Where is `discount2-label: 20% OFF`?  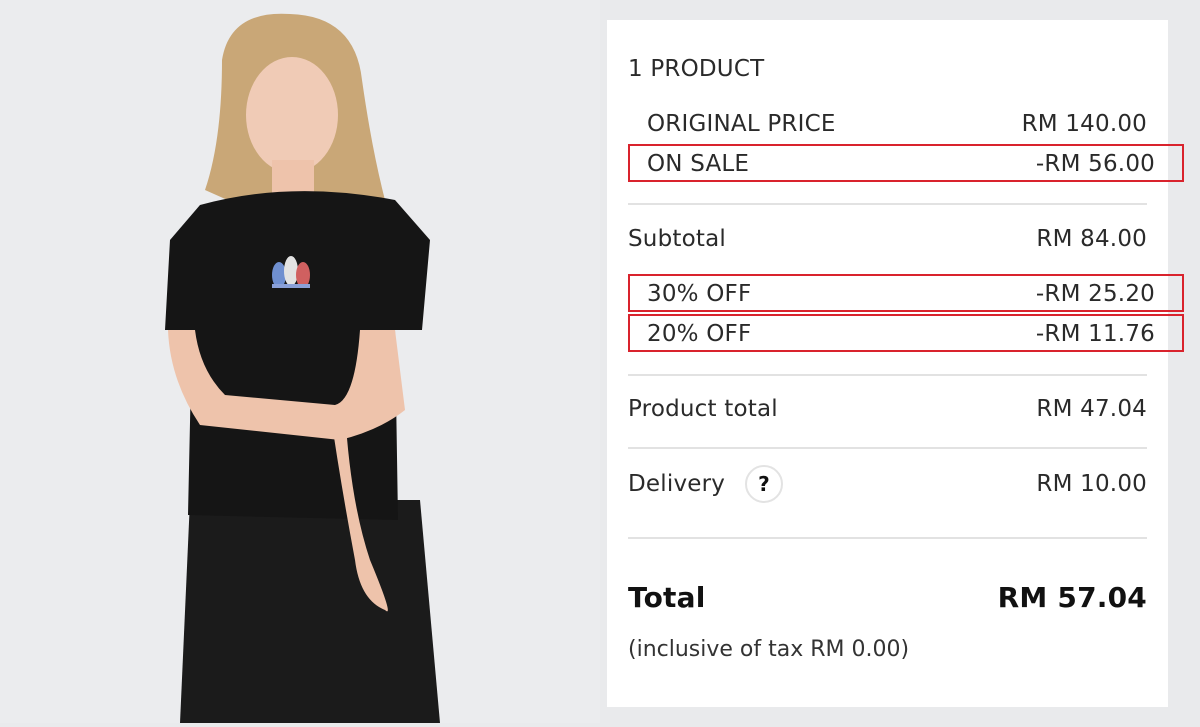
discount2-label: 20% OFF is located at coordinates (699, 334).